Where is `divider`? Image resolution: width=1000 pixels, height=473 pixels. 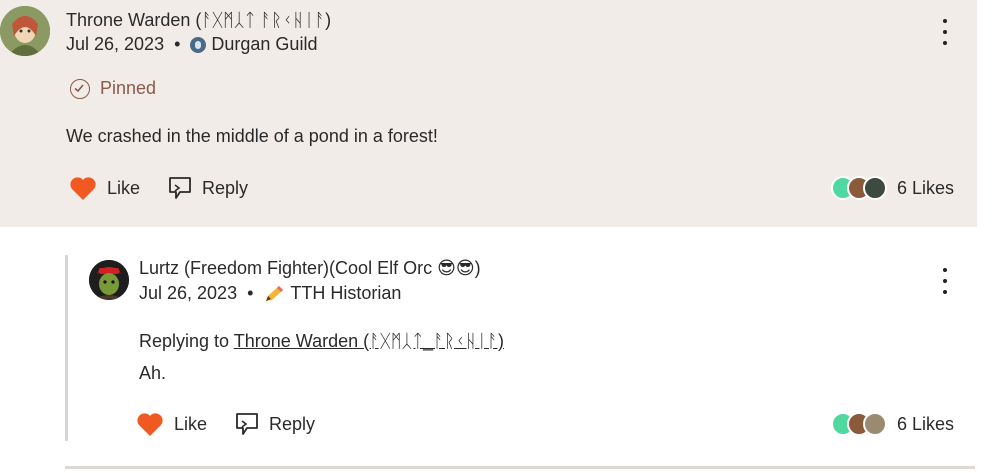 divider is located at coordinates (520, 467).